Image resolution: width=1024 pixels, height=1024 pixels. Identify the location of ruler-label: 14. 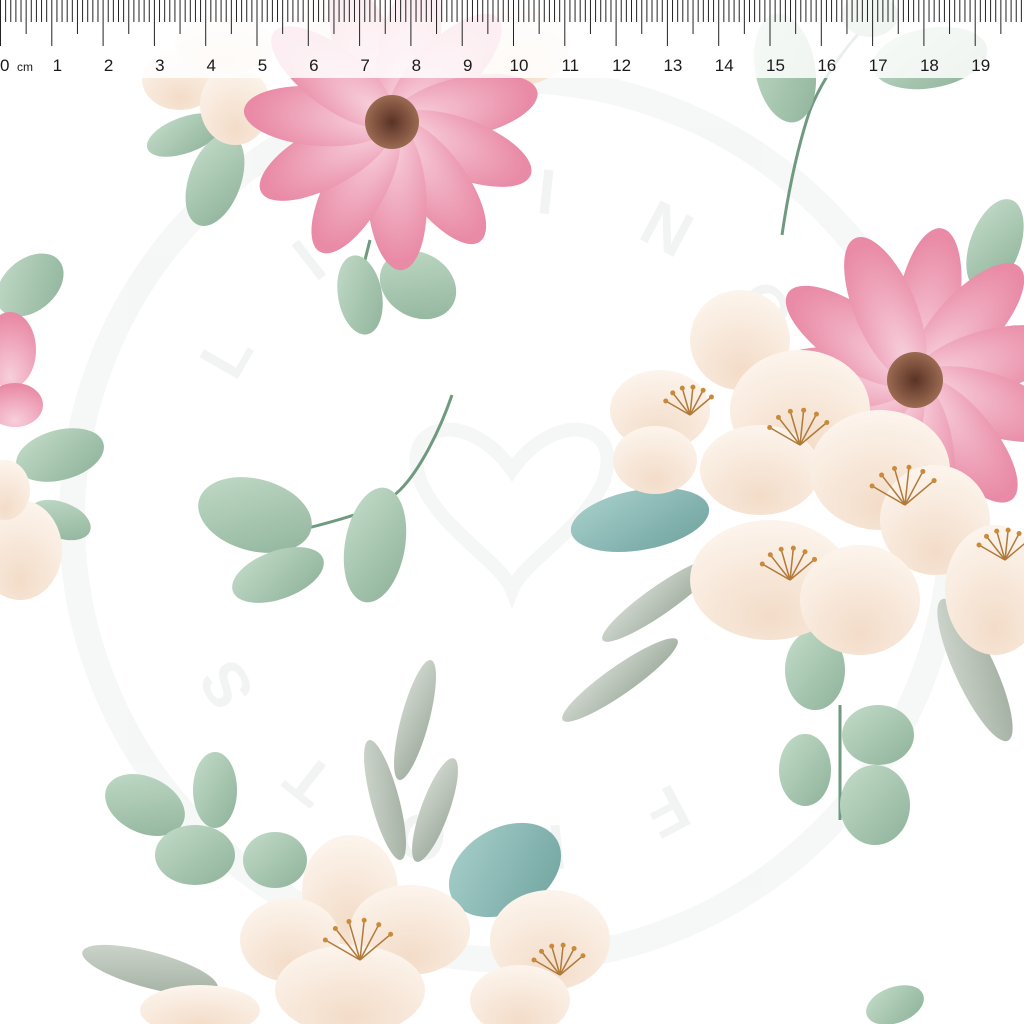
(724, 65).